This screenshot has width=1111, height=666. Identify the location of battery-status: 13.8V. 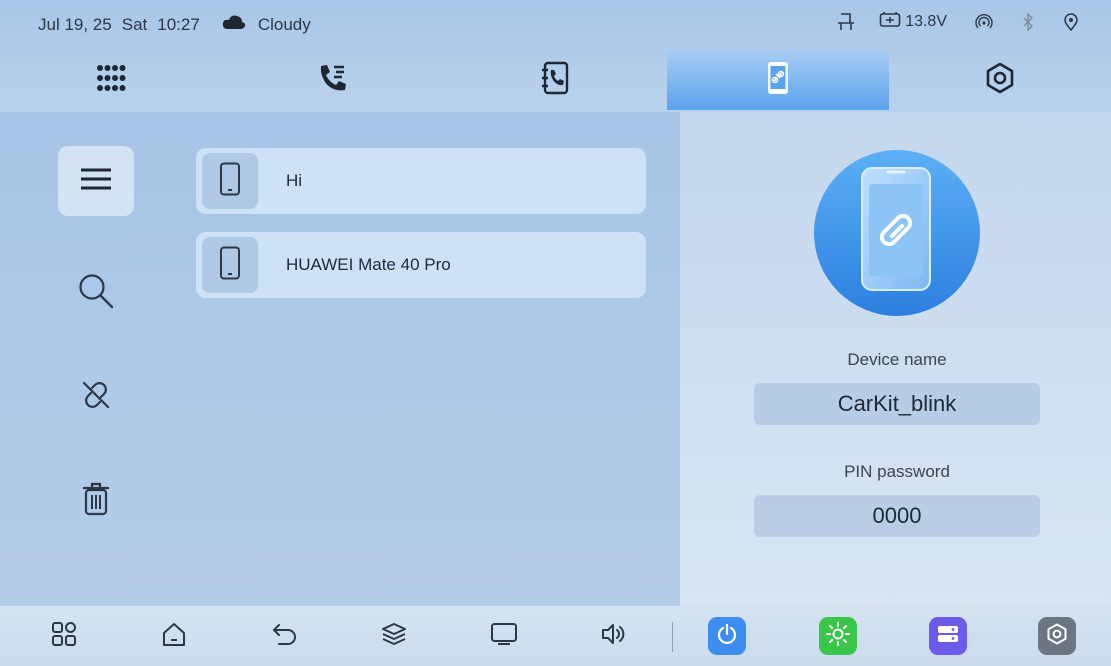
(913, 21).